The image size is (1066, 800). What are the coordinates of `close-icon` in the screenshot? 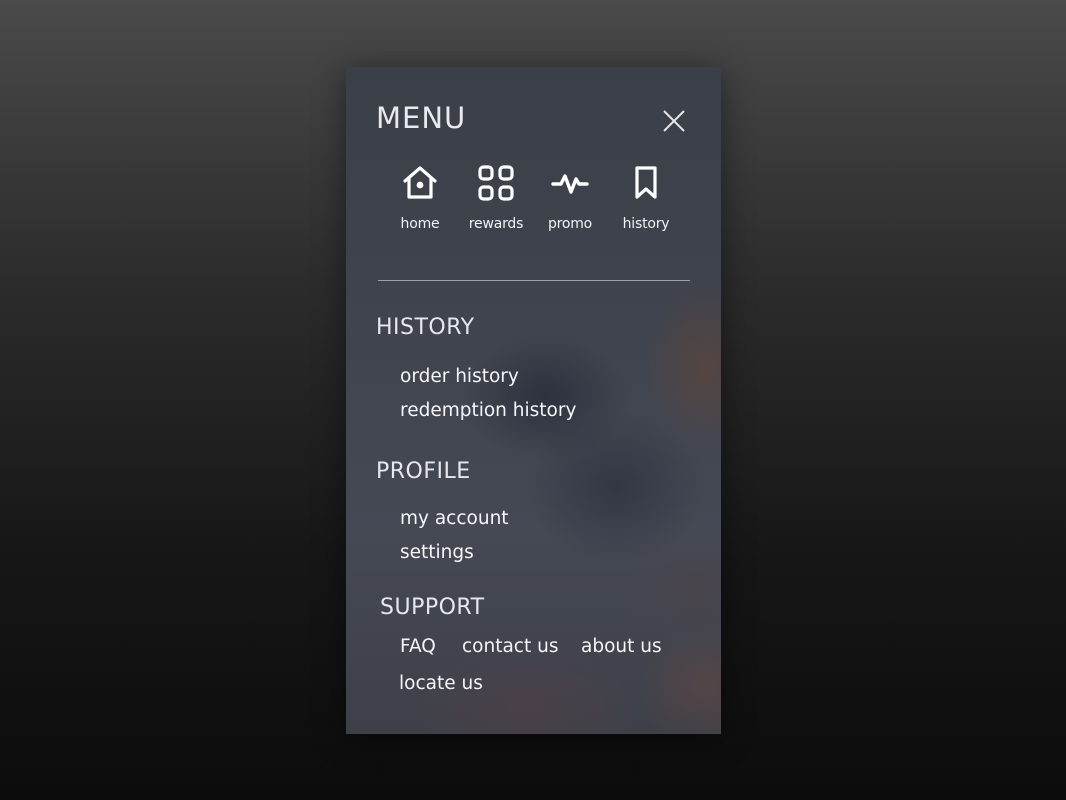 It's located at (674, 121).